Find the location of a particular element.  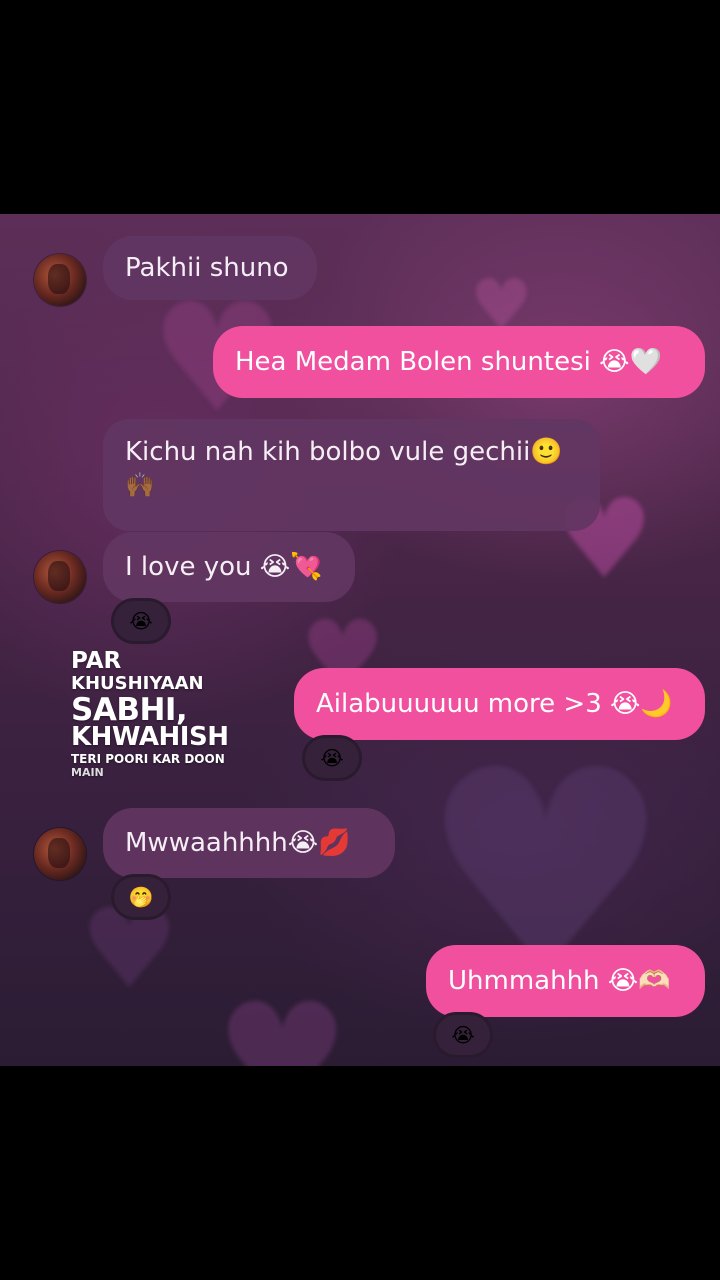

caption-line: TERI POORI KAR DOON is located at coordinates (148, 759).